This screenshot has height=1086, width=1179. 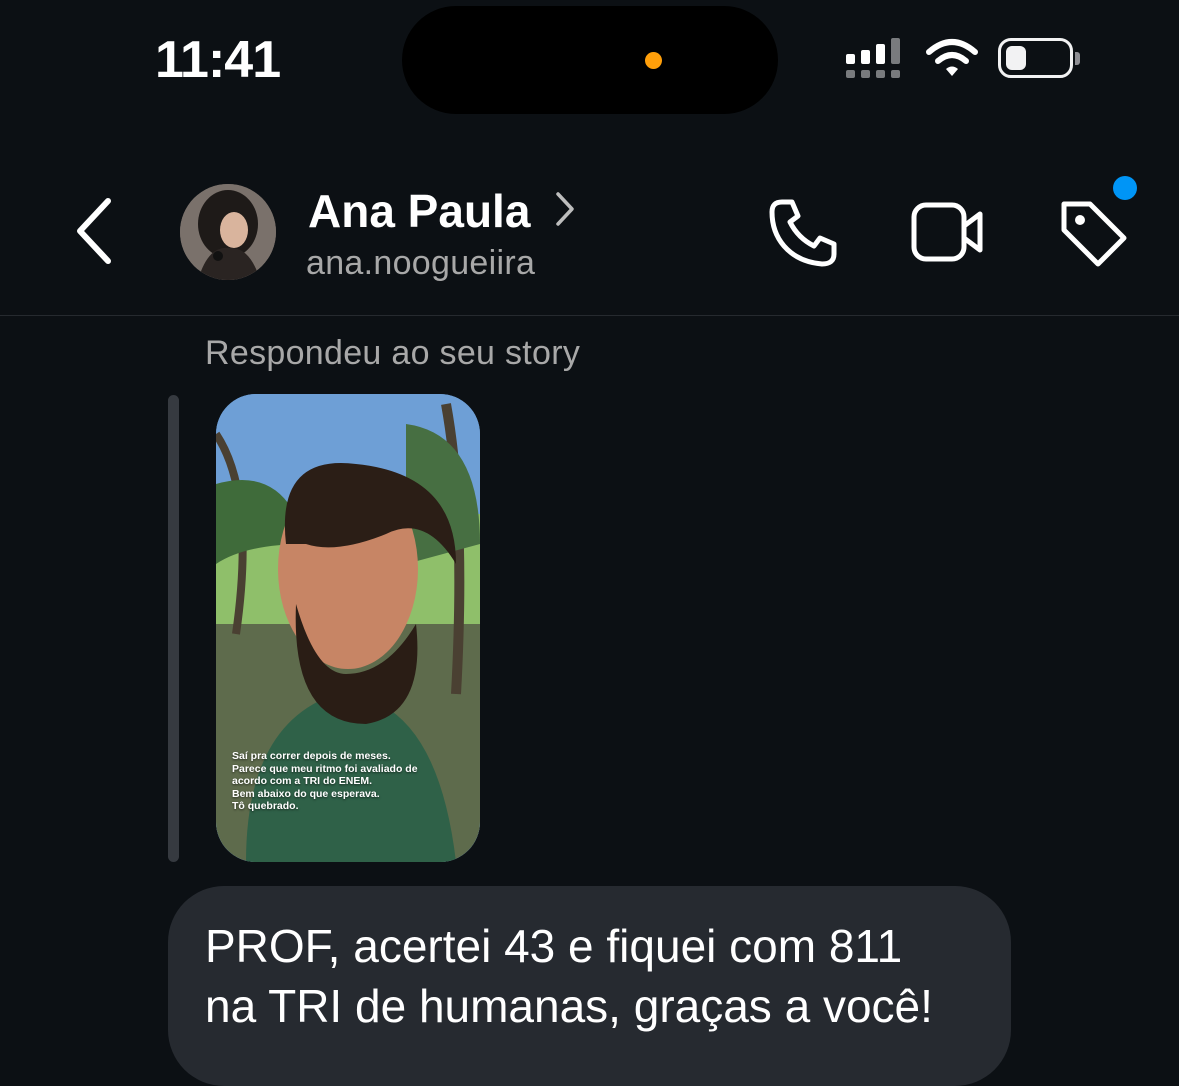 What do you see at coordinates (94, 231) in the screenshot?
I see `back-chevron-icon` at bounding box center [94, 231].